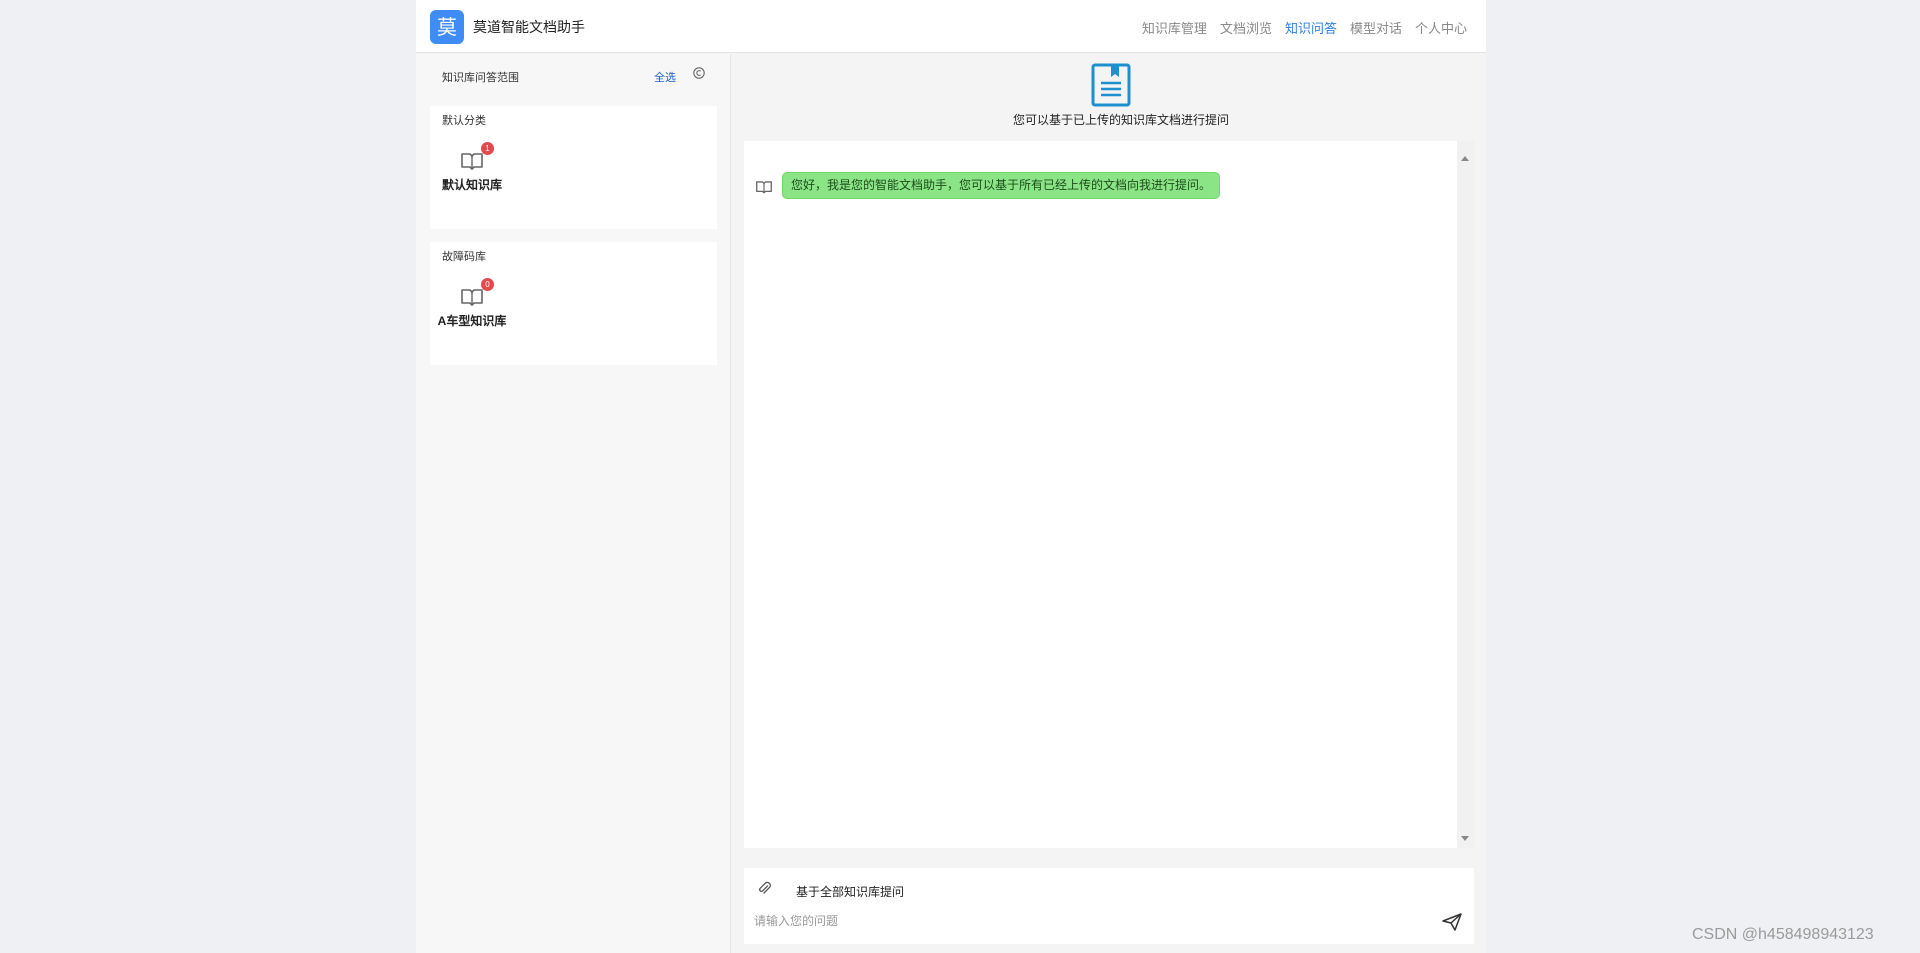  Describe the element at coordinates (1465, 838) in the screenshot. I see `scroll-down-arrow` at that location.